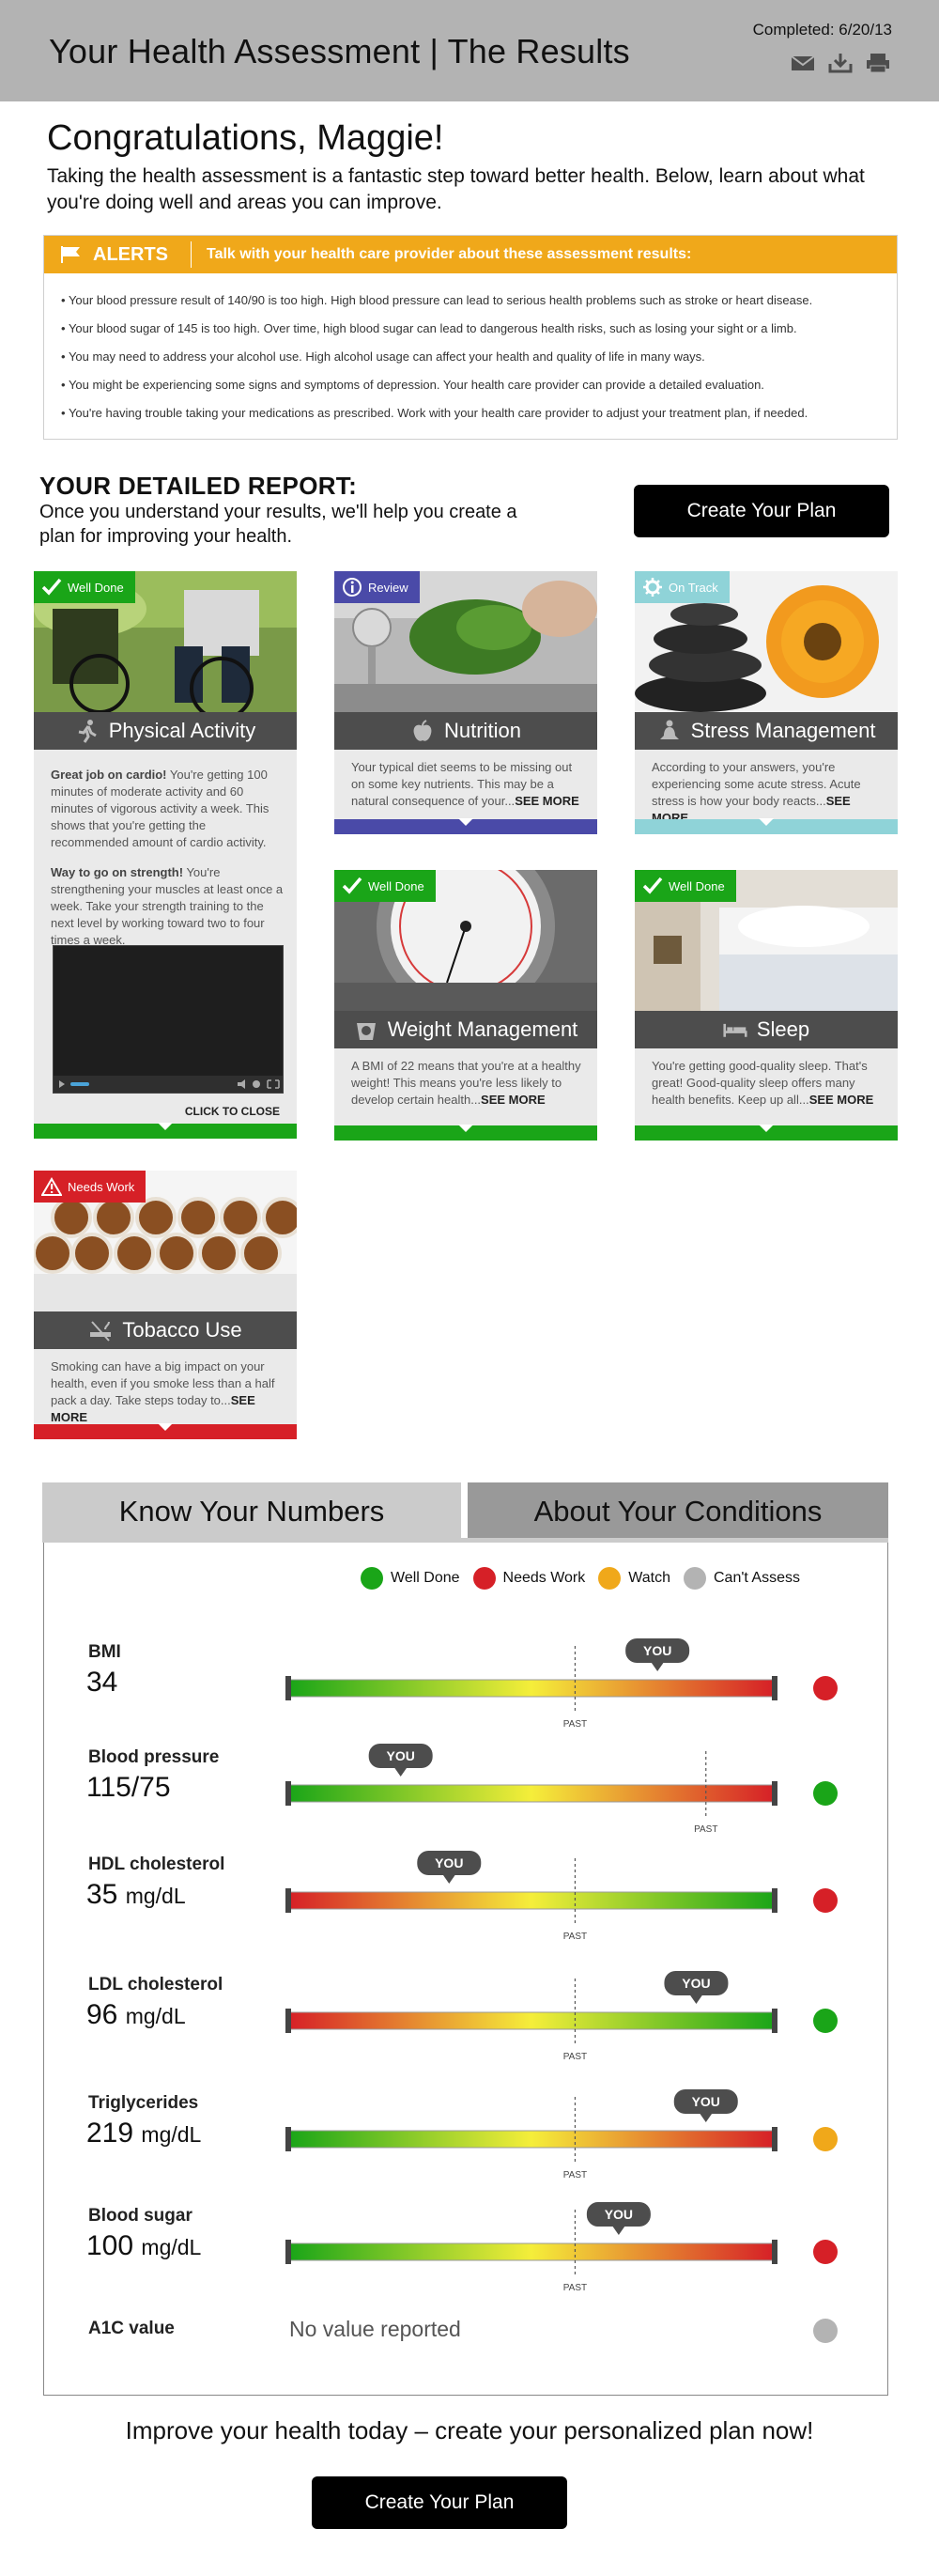 Image resolution: width=939 pixels, height=2576 pixels. Describe the element at coordinates (482, 730) in the screenshot. I see `card-title: Nutrition` at that location.